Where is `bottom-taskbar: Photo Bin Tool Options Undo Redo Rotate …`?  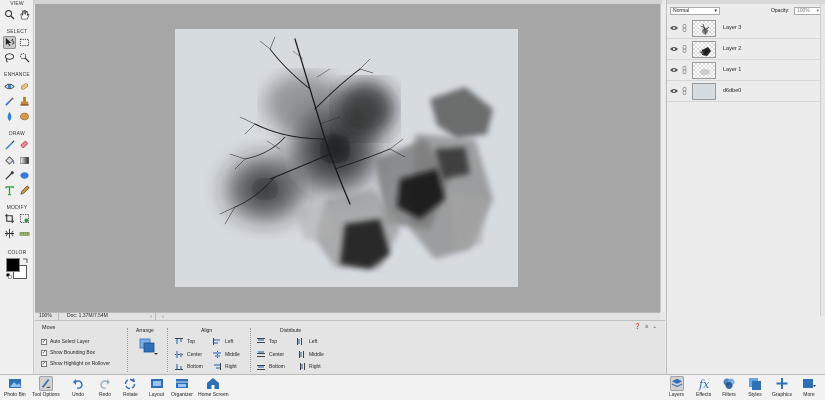 bottom-taskbar: Photo Bin Tool Options Undo Redo Rotate … is located at coordinates (412, 387).